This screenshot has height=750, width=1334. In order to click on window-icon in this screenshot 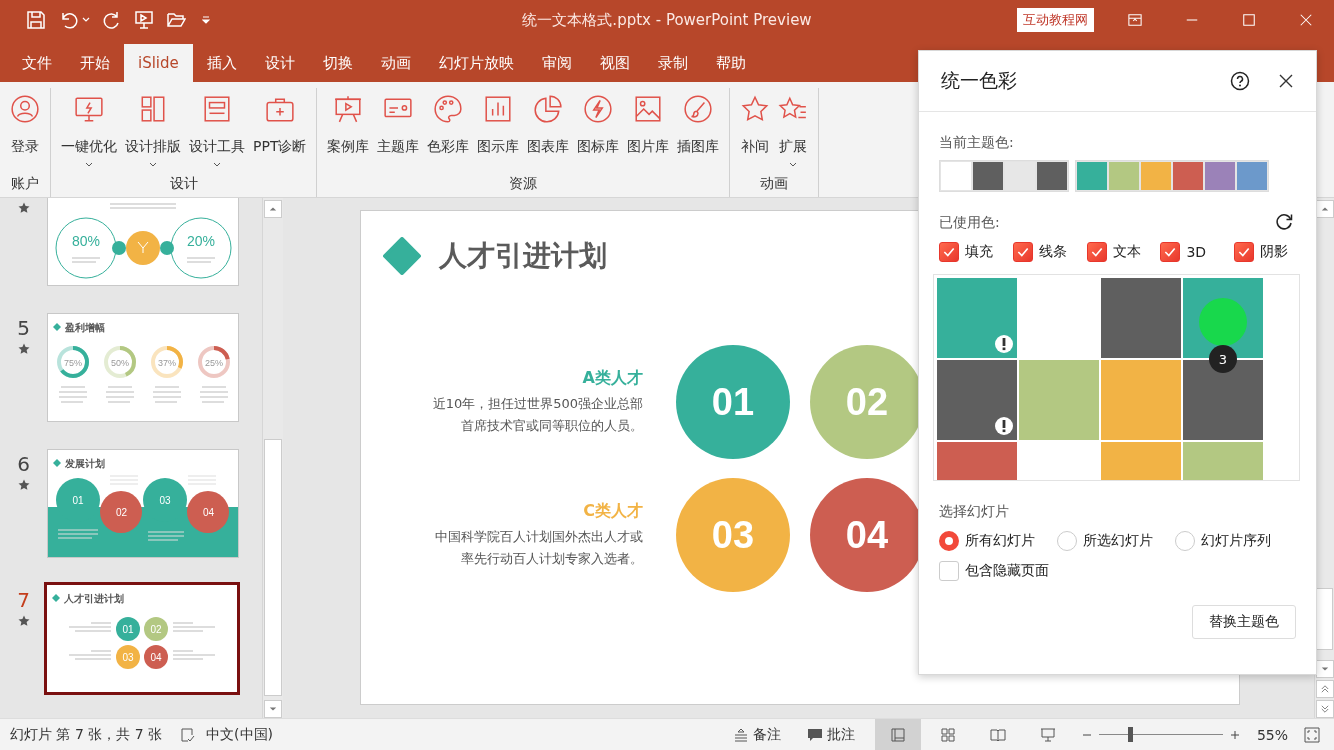, I will do `click(217, 109)`.